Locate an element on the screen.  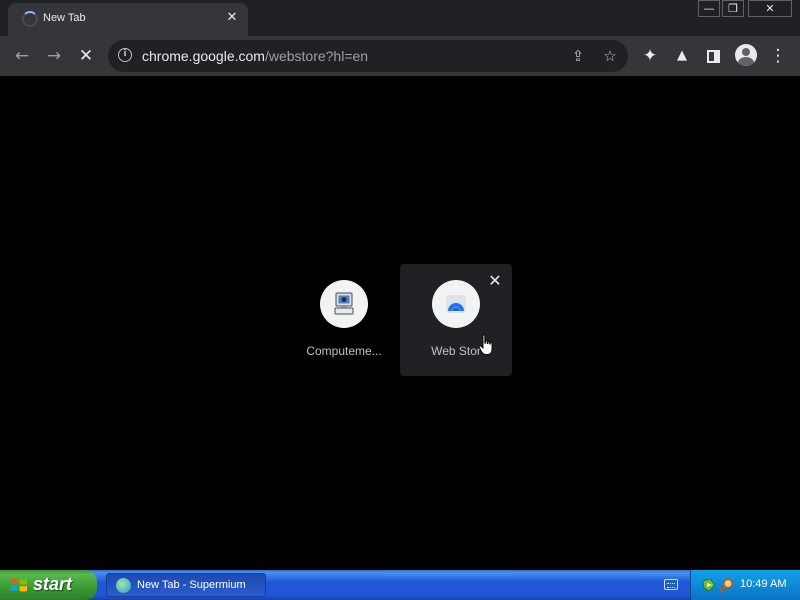
start-button: start is located at coordinates (48, 585).